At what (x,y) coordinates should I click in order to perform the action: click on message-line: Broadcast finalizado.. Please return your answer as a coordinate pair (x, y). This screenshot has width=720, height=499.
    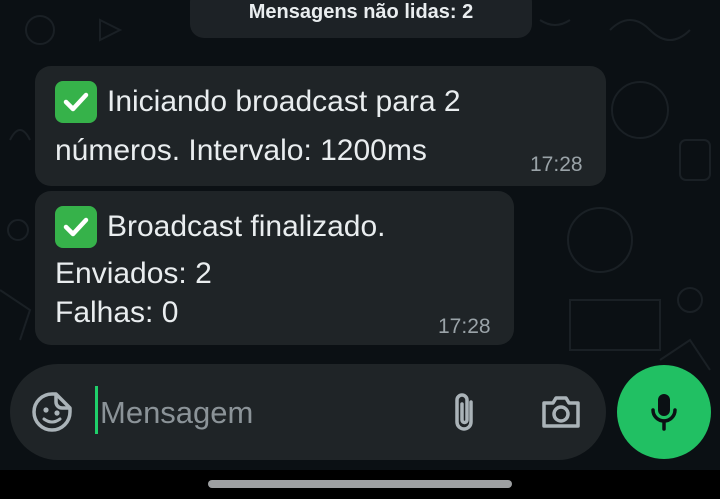
    Looking at the image, I should click on (220, 227).